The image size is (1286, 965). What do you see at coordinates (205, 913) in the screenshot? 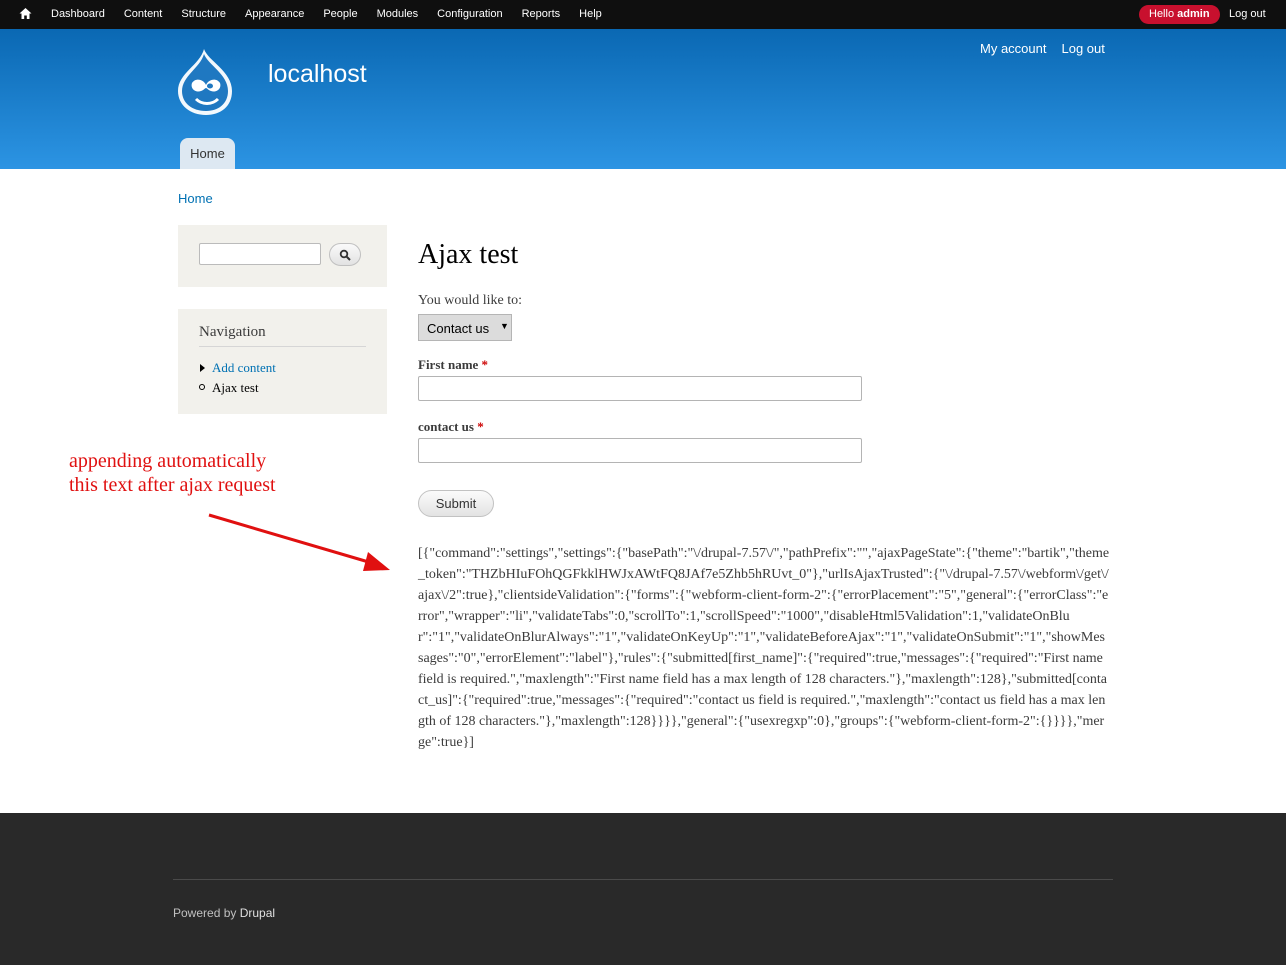
I see `powered-by-text: Powered by` at bounding box center [205, 913].